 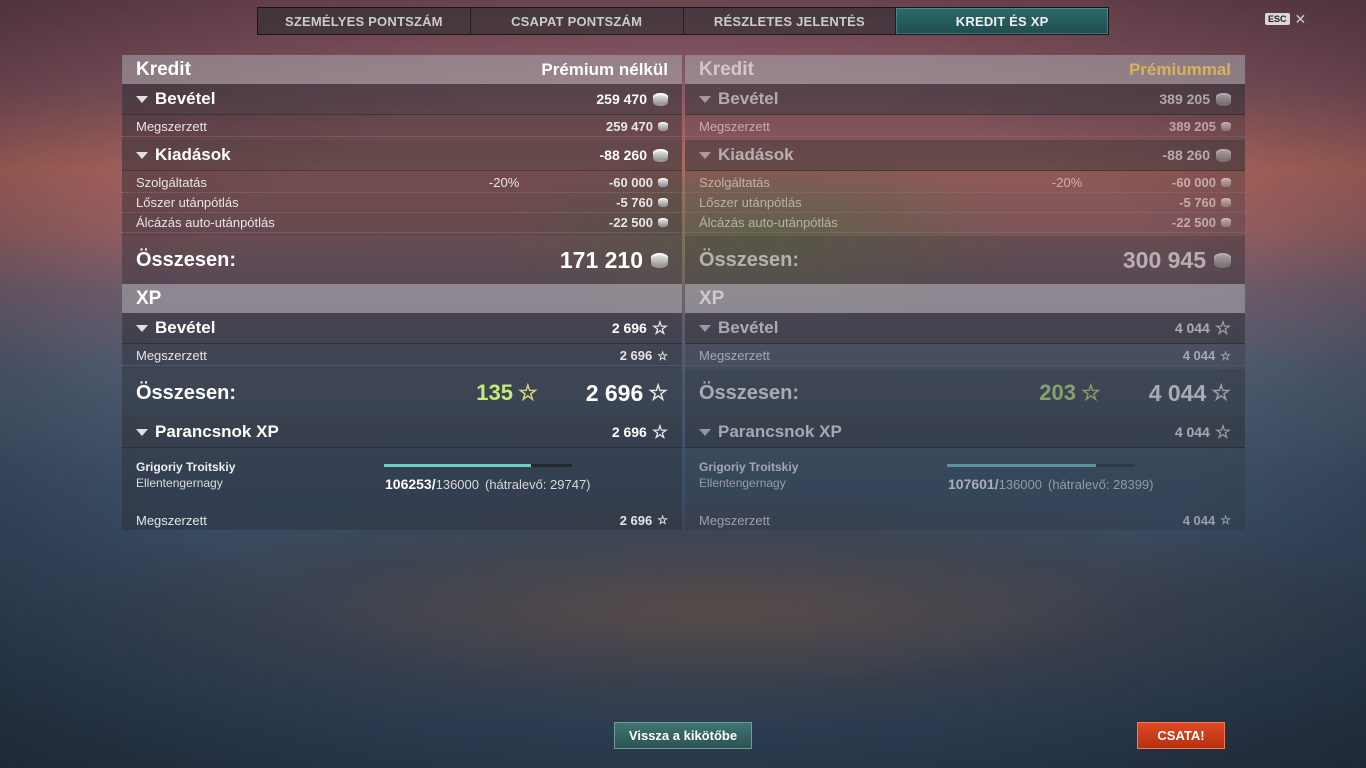 I want to click on commander-xp-remaining: (hátralevő: 28399), so click(x=1101, y=484).